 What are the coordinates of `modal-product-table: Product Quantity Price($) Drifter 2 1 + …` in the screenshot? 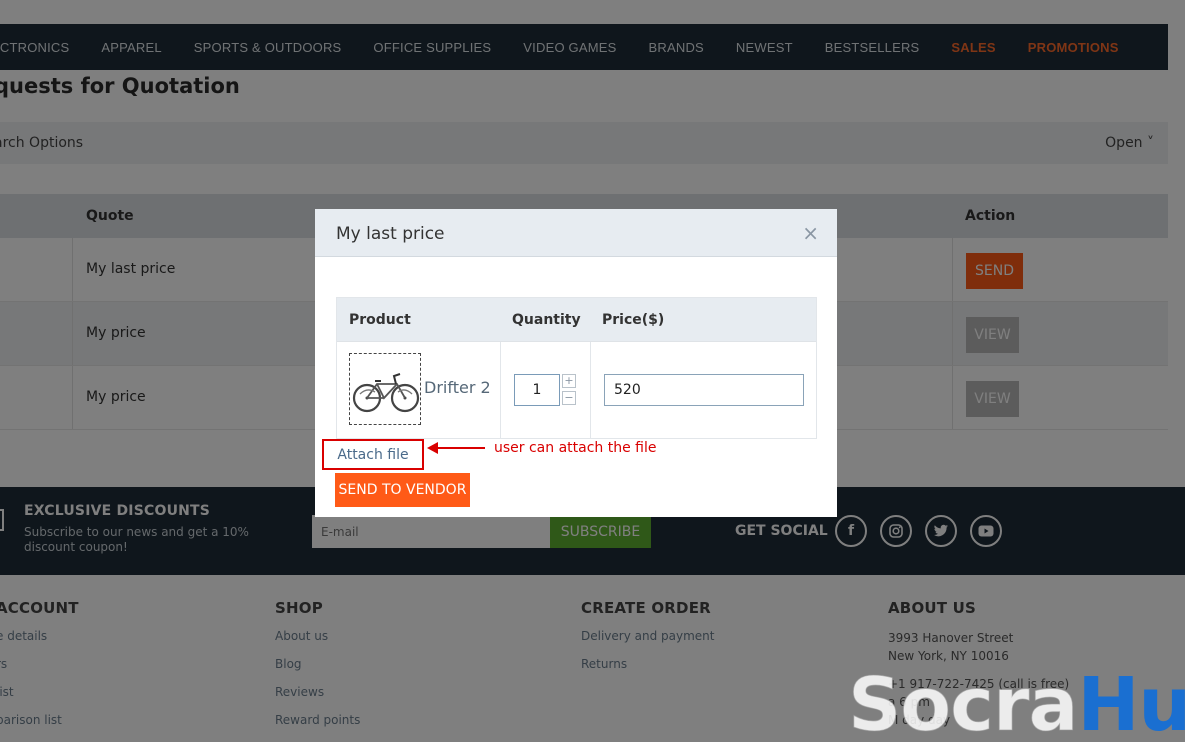 It's located at (576, 368).